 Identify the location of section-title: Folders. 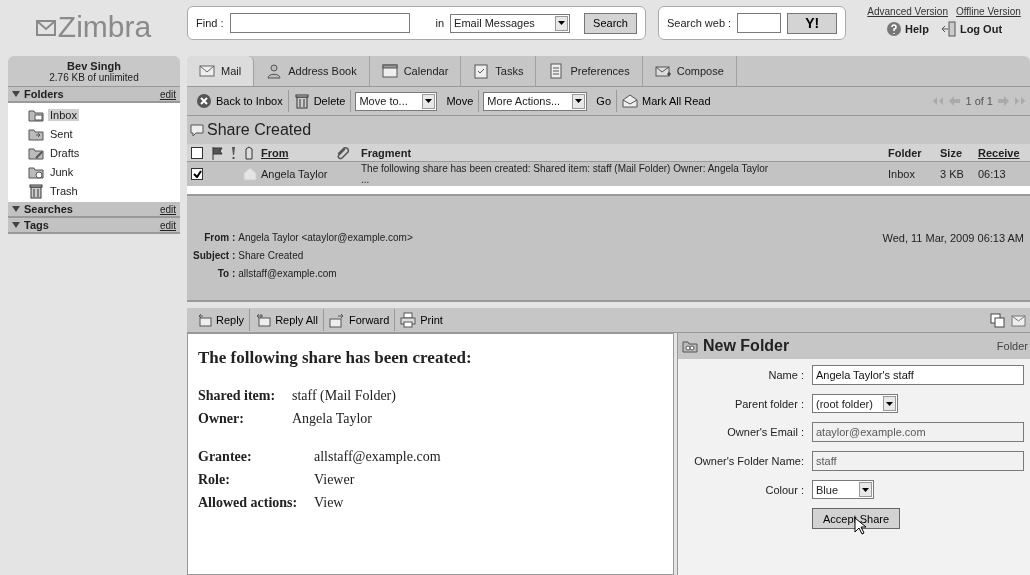
(44, 94).